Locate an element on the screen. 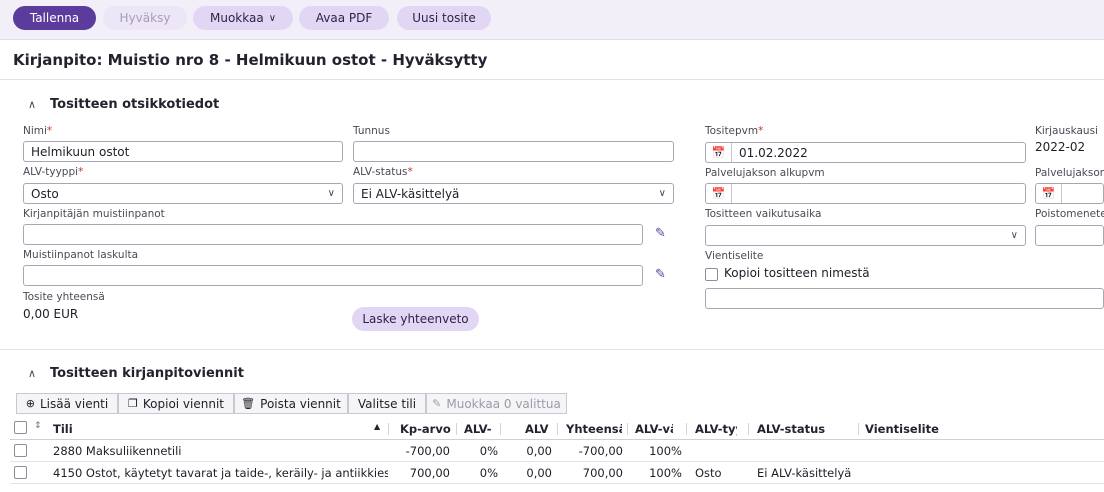 The height and width of the screenshot is (492, 1104). column-header-vat-deduction: ALV-vähennys is located at coordinates (654, 429).